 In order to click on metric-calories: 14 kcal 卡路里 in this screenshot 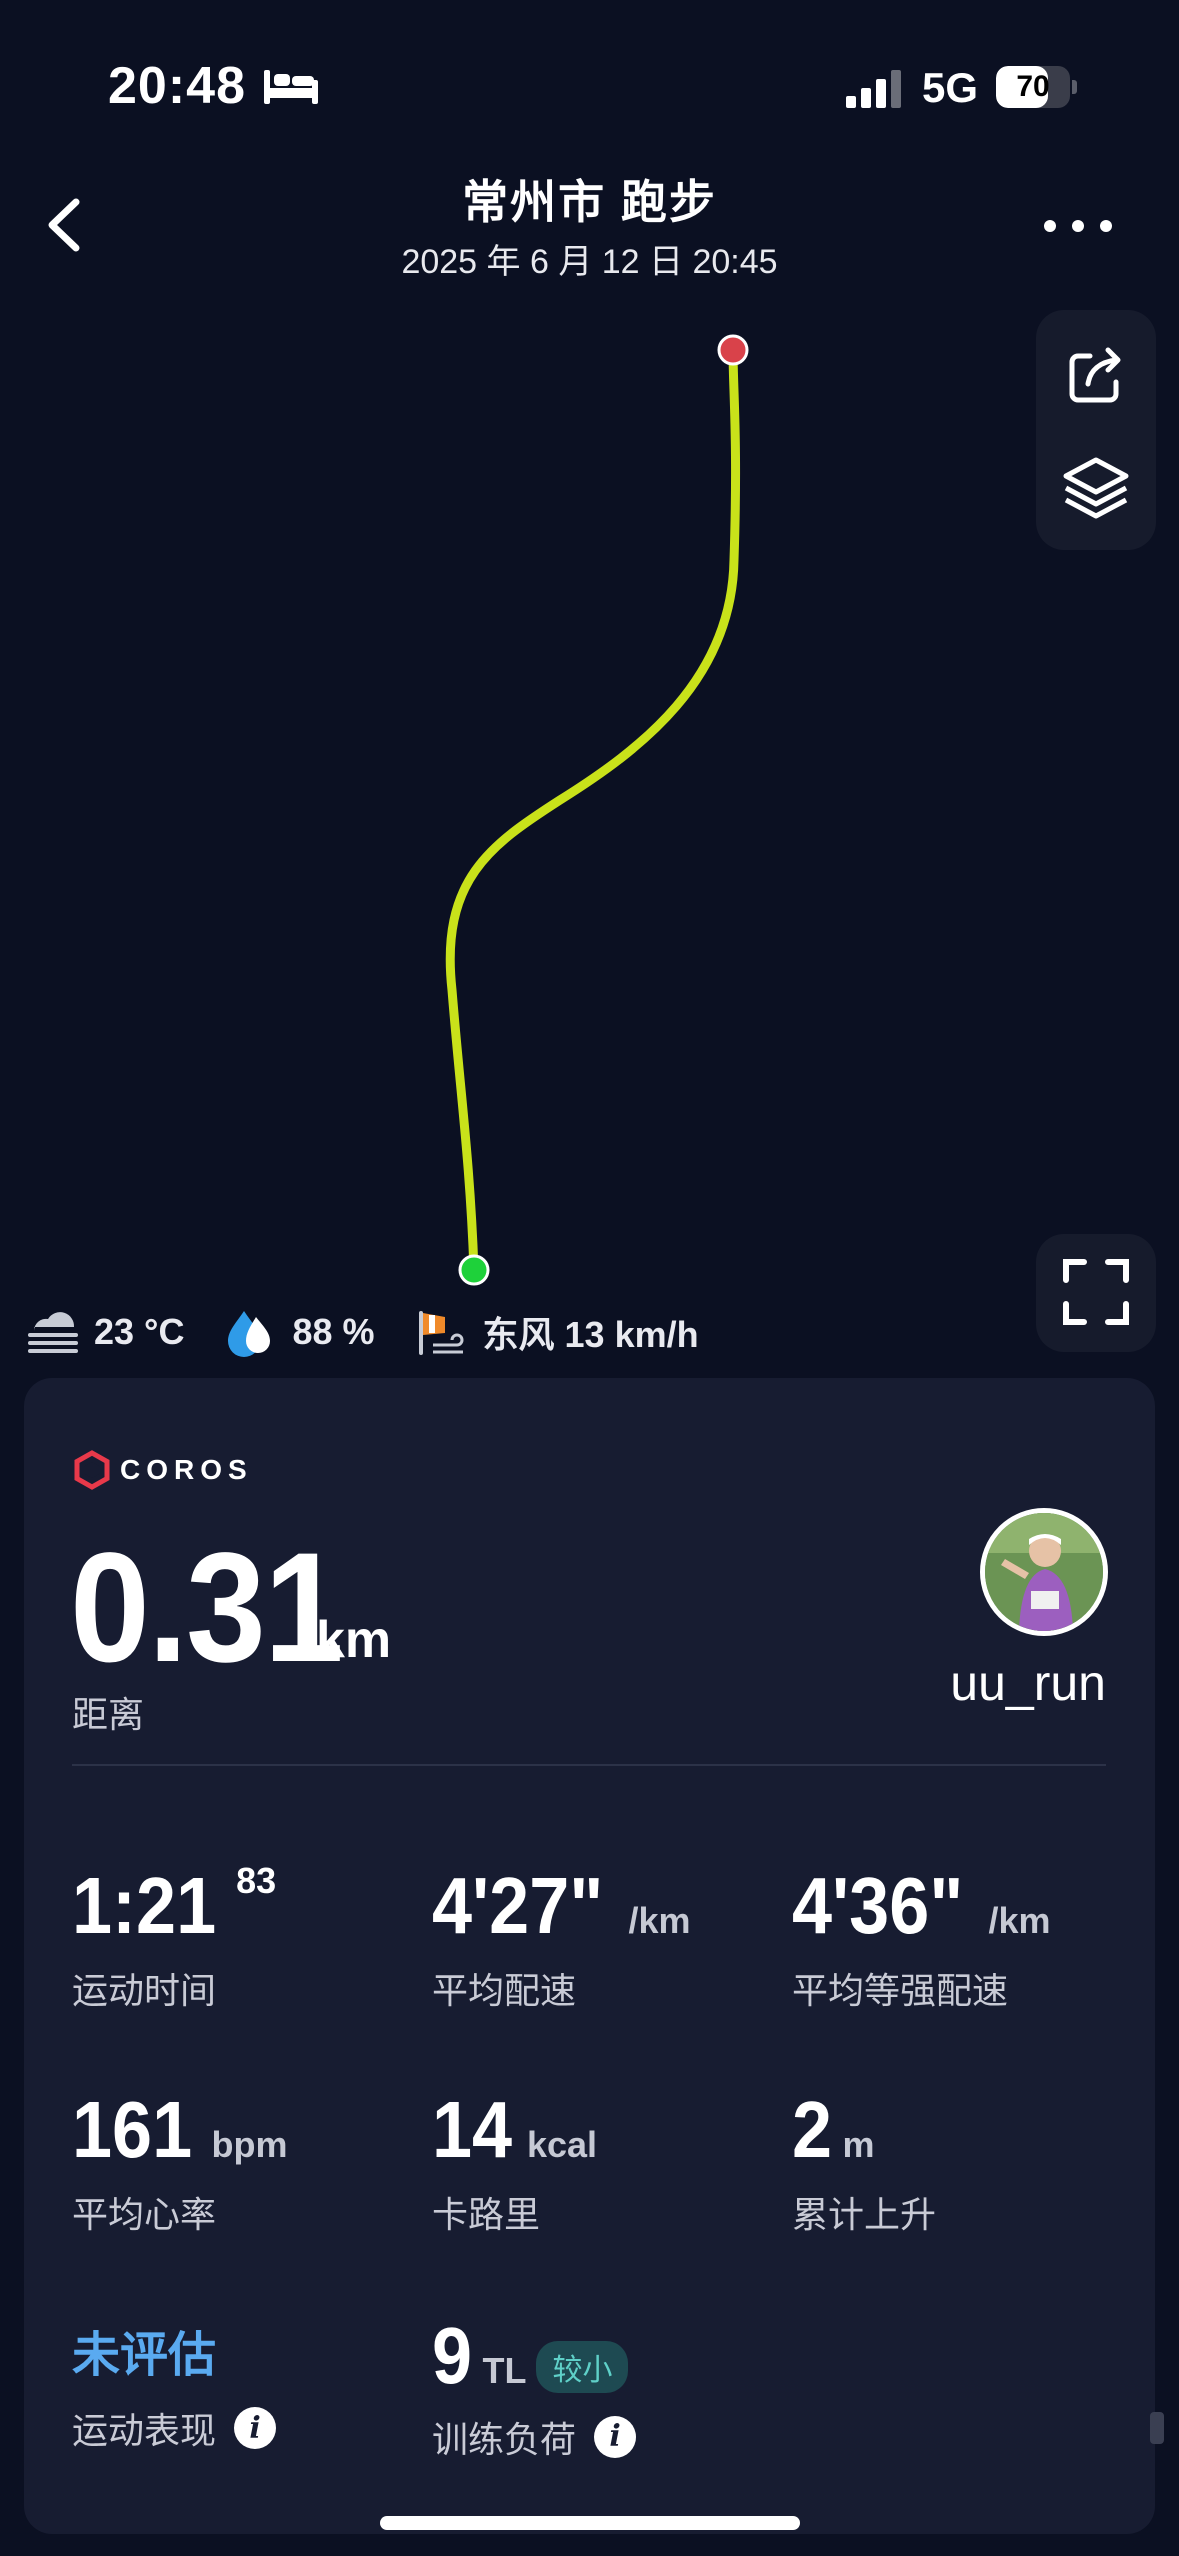, I will do `click(514, 2164)`.